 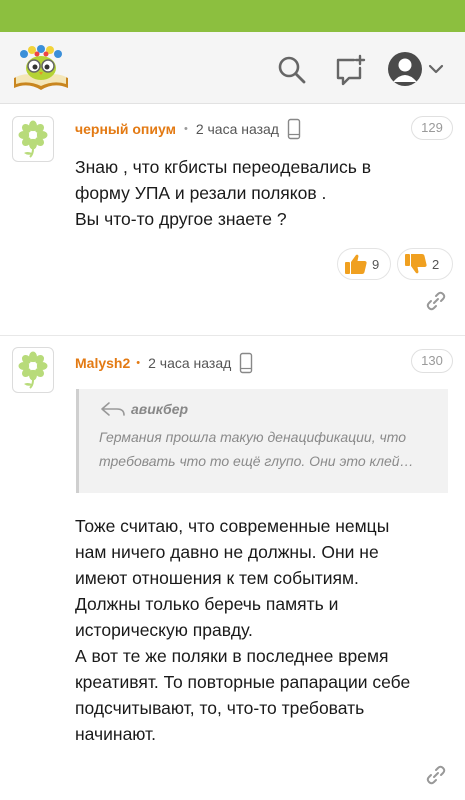 I want to click on vote-bar: 9 2, so click(x=395, y=264).